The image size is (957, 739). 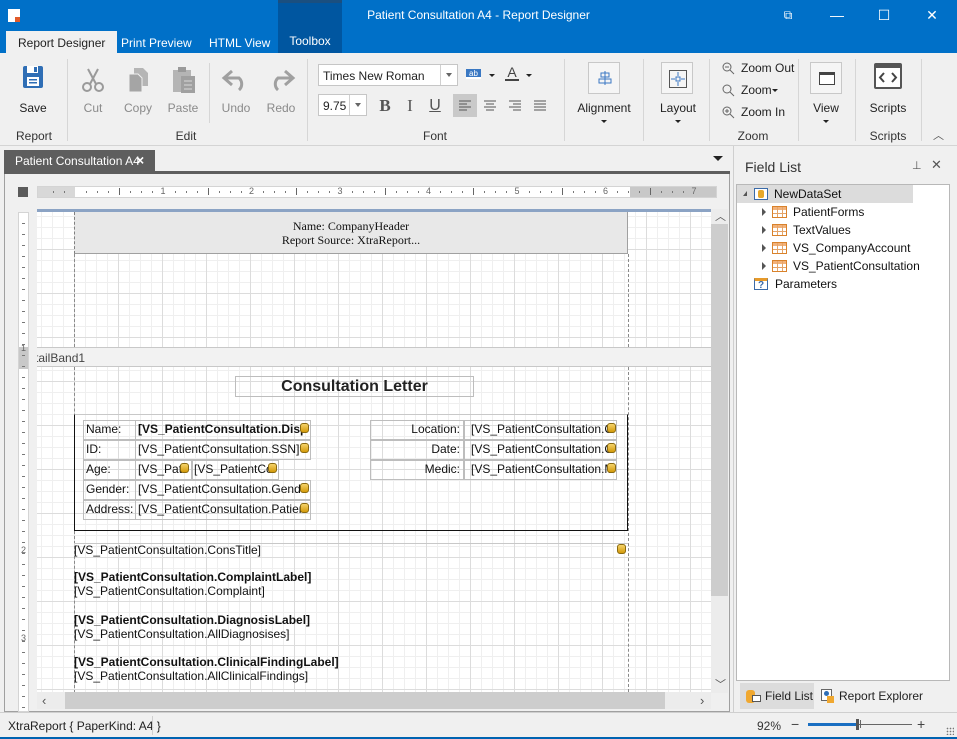 What do you see at coordinates (702, 700) in the screenshot?
I see `scroll-right-arrow: ›` at bounding box center [702, 700].